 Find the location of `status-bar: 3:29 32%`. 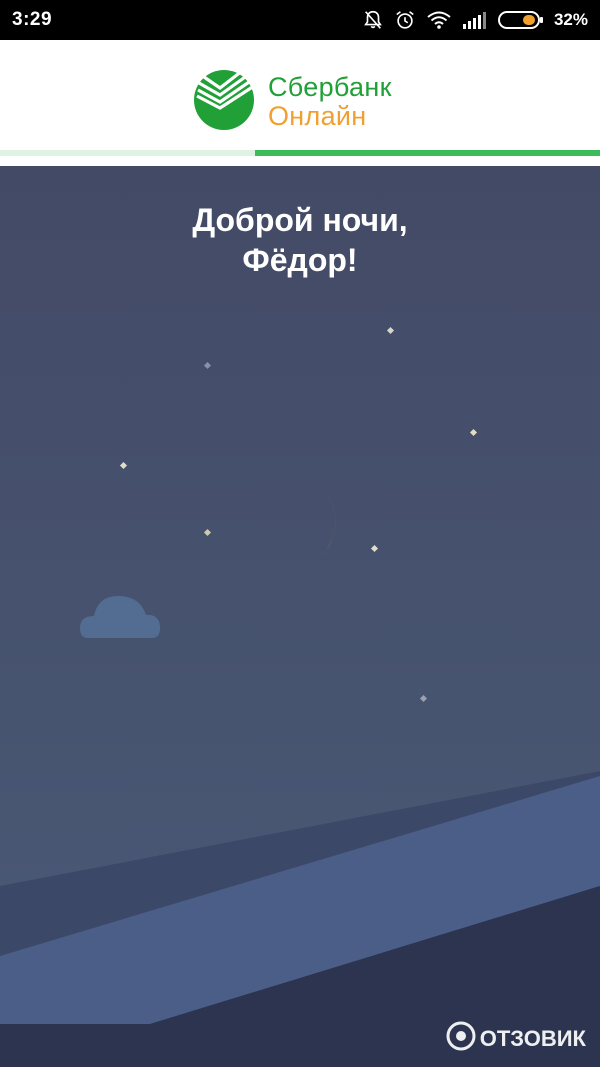

status-bar: 3:29 32% is located at coordinates (300, 20).